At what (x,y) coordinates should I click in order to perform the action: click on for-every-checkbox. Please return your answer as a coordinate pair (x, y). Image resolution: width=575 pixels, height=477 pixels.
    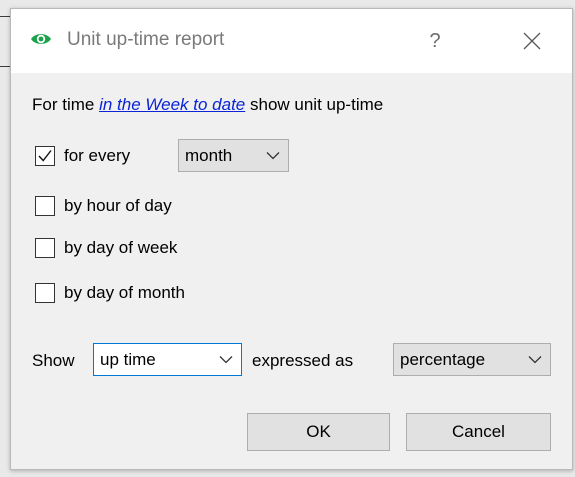
    Looking at the image, I should click on (45, 156).